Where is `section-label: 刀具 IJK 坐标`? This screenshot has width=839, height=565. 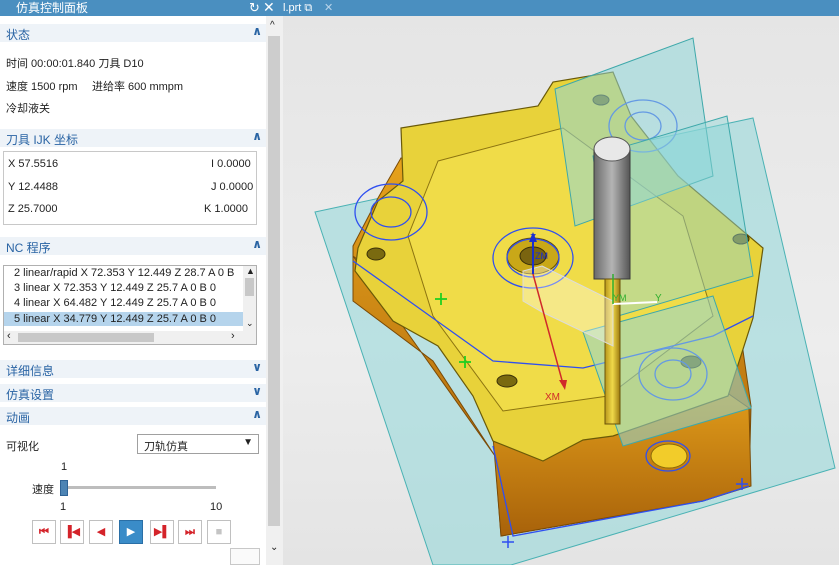
section-label: 刀具 IJK 坐标 is located at coordinates (42, 140).